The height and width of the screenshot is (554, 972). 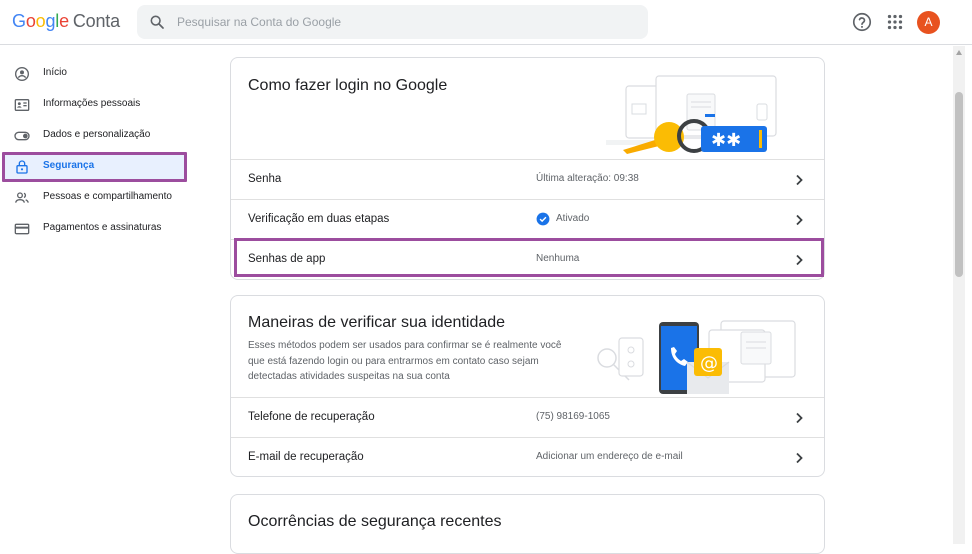 What do you see at coordinates (157, 22) in the screenshot?
I see `search-icon` at bounding box center [157, 22].